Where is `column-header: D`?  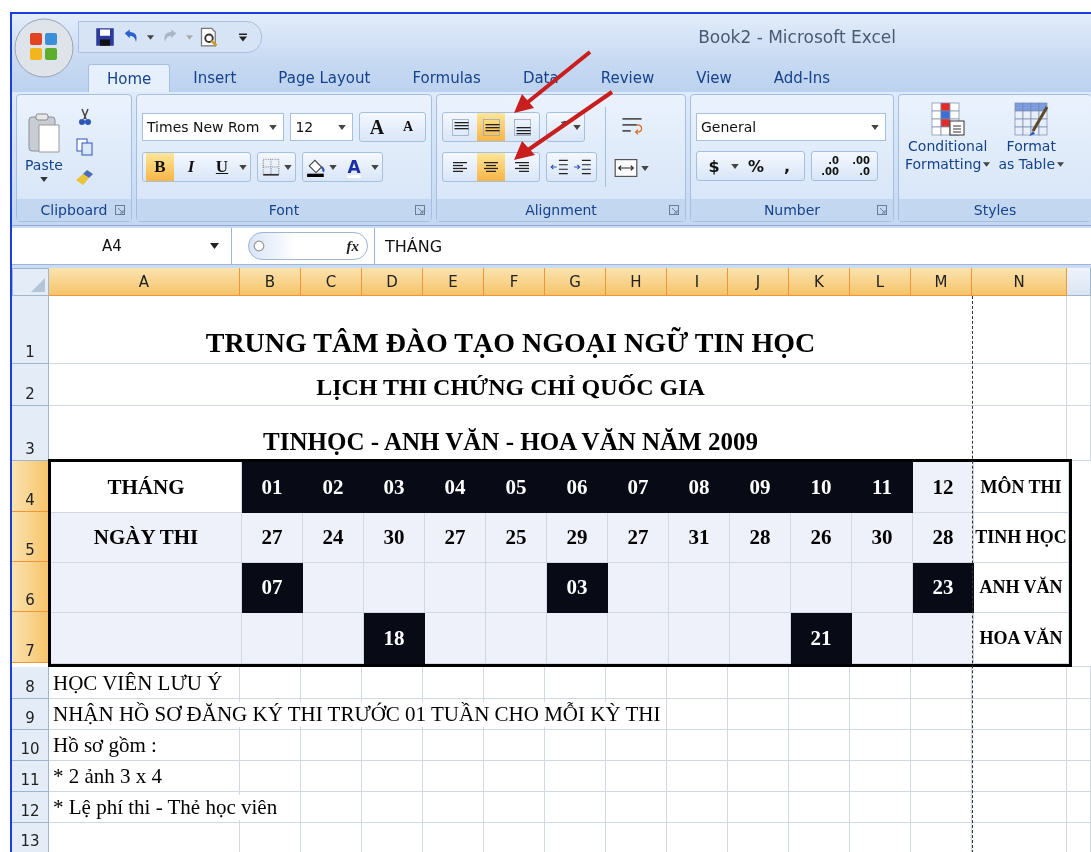 column-header: D is located at coordinates (392, 282).